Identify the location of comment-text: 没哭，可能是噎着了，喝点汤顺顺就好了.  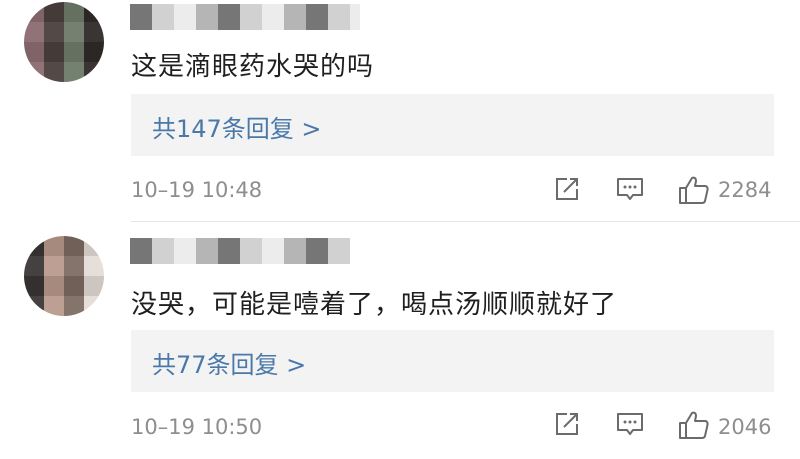
(374, 305).